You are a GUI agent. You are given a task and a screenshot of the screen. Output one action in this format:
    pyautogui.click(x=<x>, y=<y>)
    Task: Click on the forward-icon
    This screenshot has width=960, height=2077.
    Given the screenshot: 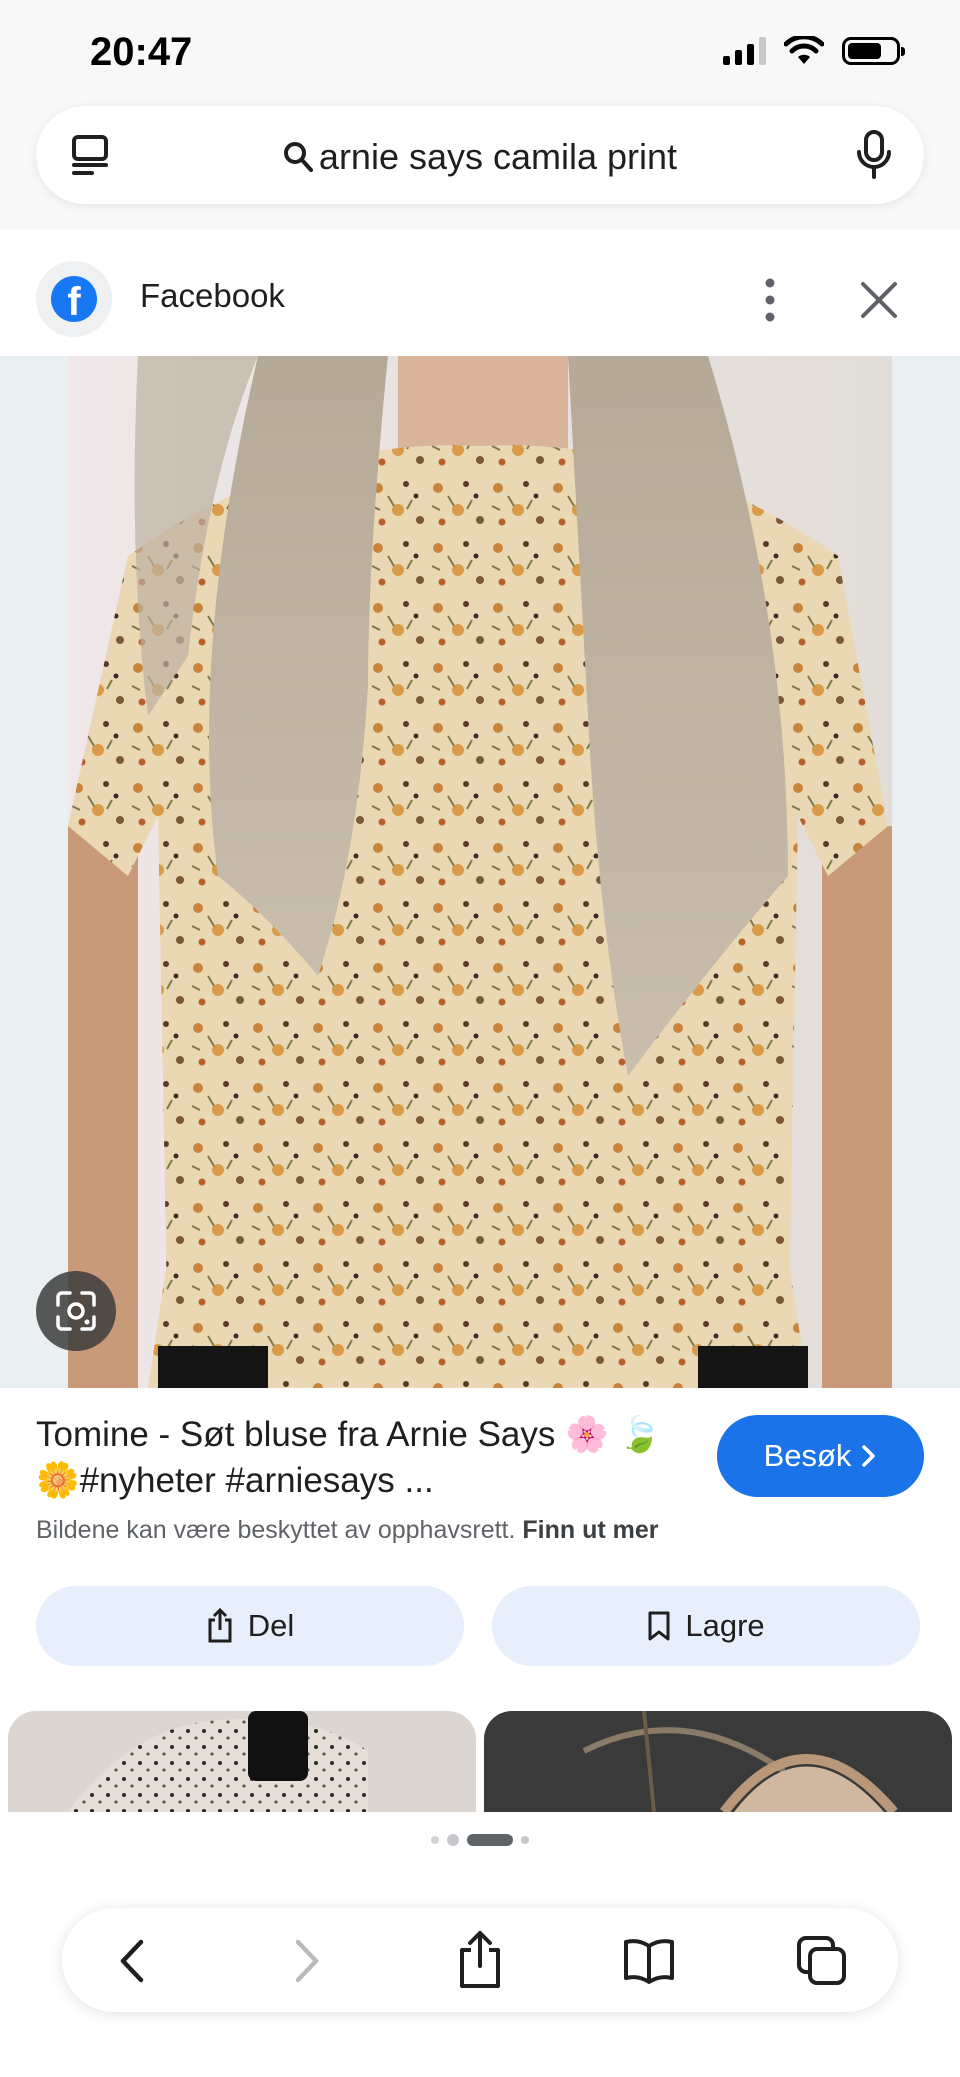 What is the action you would take?
    pyautogui.click(x=305, y=1961)
    